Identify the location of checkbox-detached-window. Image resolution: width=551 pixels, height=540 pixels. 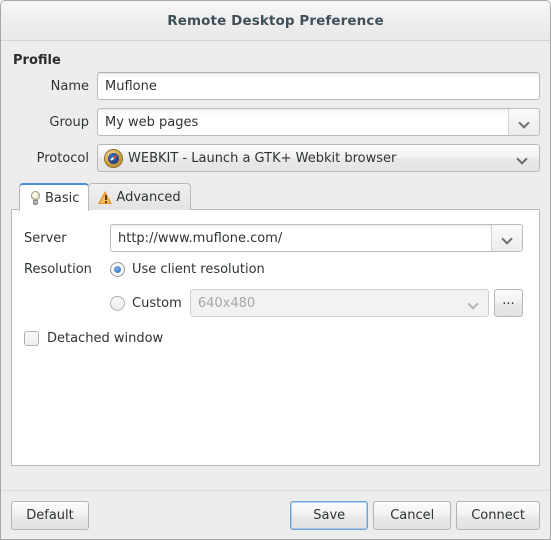
(31, 338).